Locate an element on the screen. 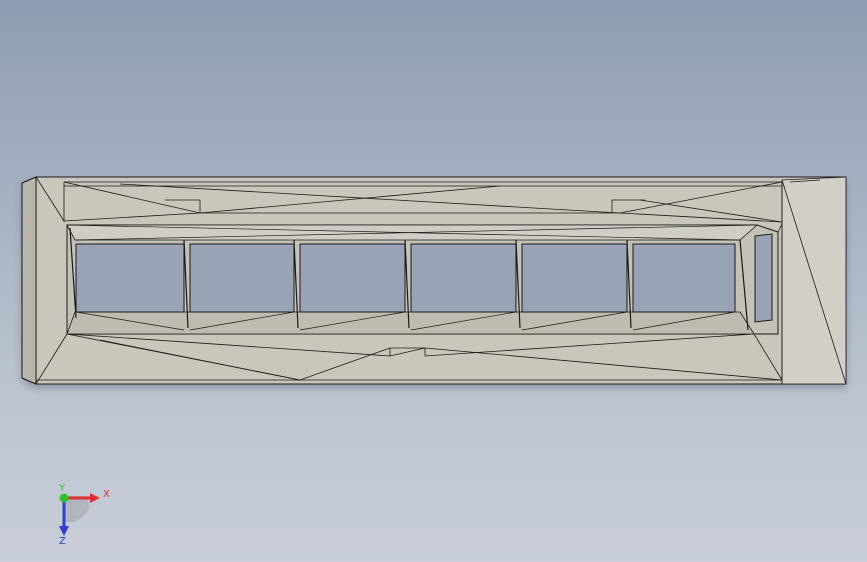 The height and width of the screenshot is (562, 867). y-axis-icon is located at coordinates (64, 498).